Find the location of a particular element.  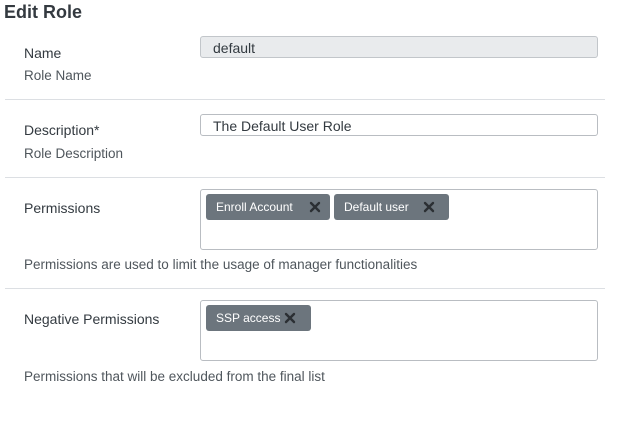

permission-tag: Default user is located at coordinates (391, 207).